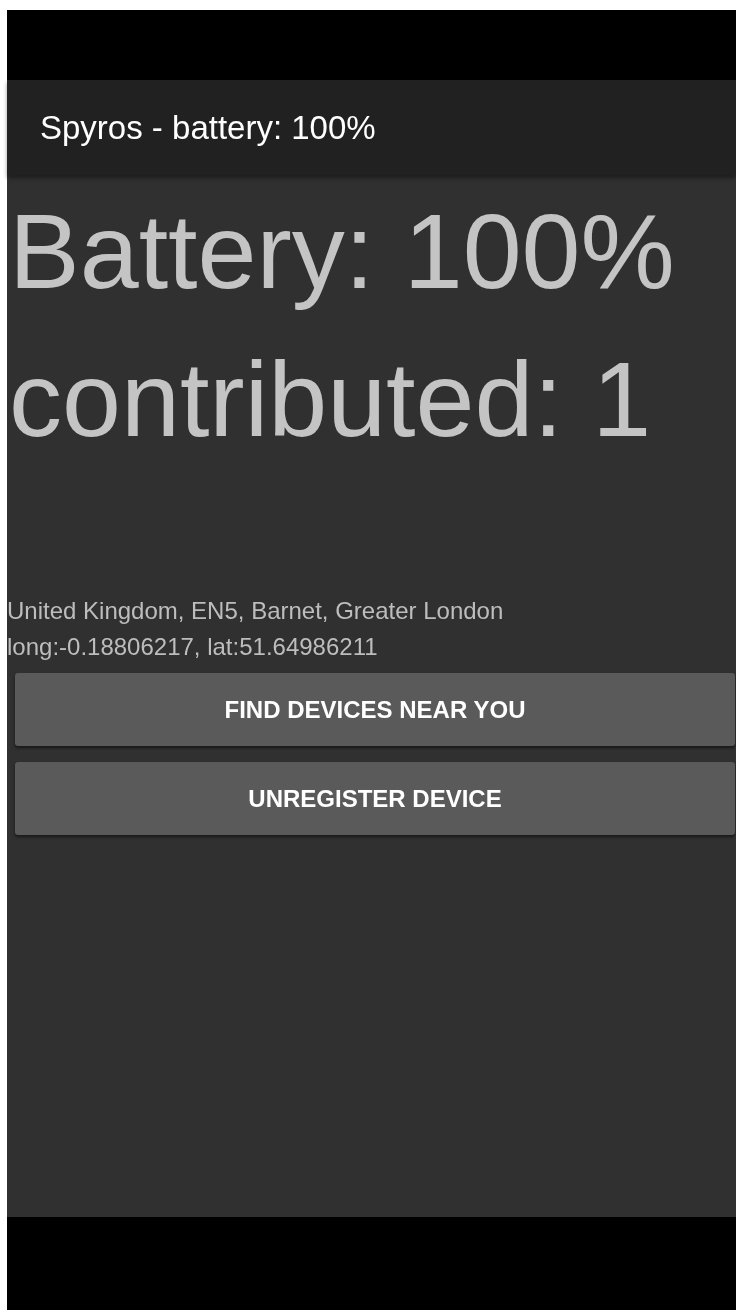 The image size is (736, 1310). What do you see at coordinates (193, 647) in the screenshot?
I see `coordinates-text: long:-0.18806217, lat:51.64986211` at bounding box center [193, 647].